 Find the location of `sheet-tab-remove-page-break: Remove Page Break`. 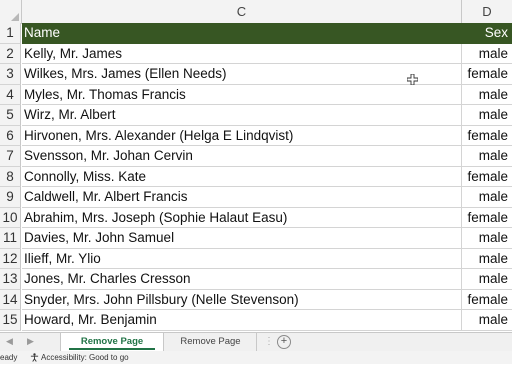

sheet-tab-remove-page-break: Remove Page Break is located at coordinates (211, 348).